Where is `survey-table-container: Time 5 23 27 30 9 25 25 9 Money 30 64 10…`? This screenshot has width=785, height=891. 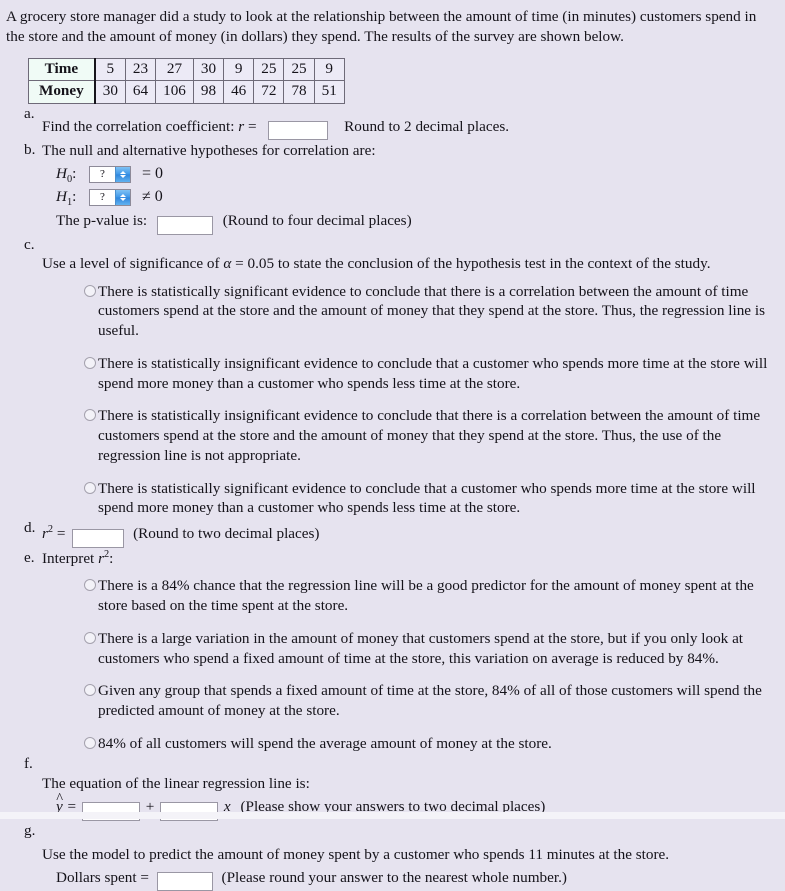 survey-table-container: Time 5 23 27 30 9 25 25 9 Money 30 64 10… is located at coordinates (392, 75).